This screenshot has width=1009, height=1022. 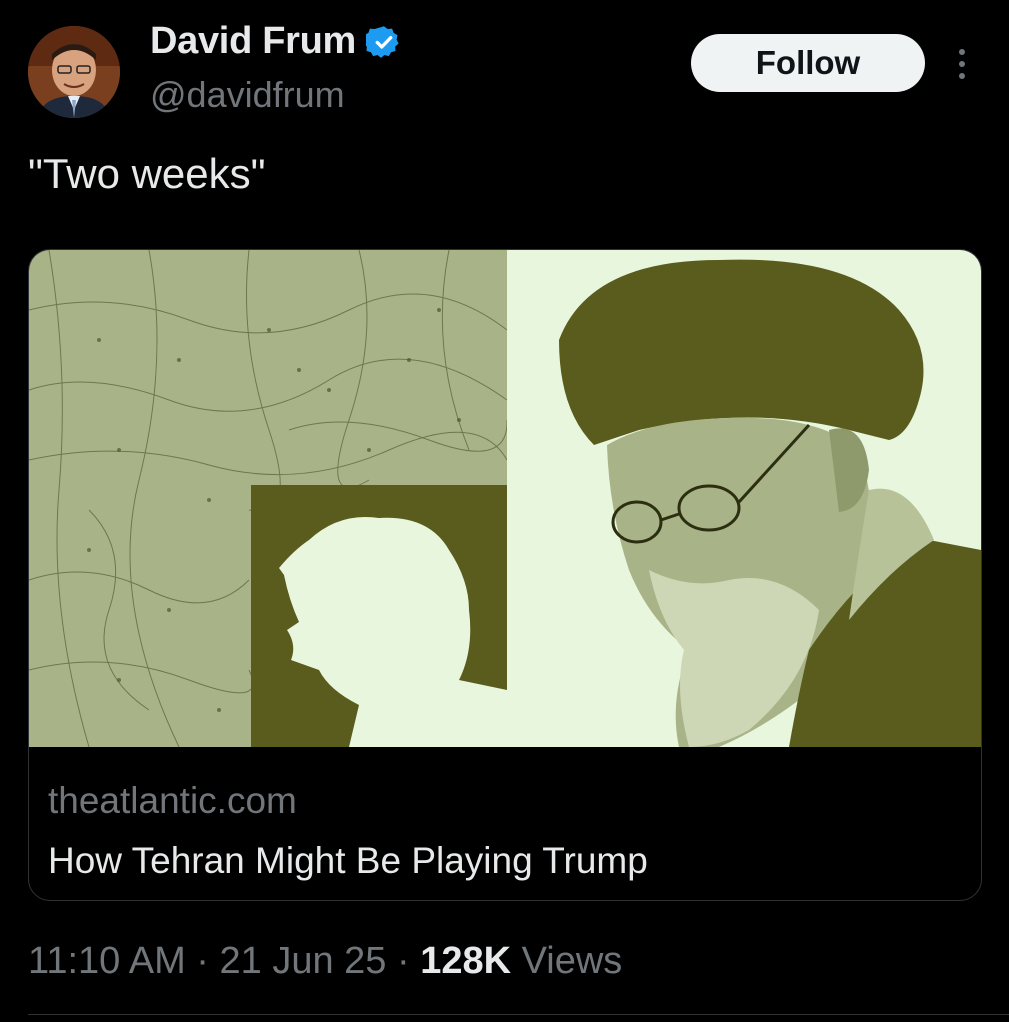 I want to click on avatar, so click(x=74, y=72).